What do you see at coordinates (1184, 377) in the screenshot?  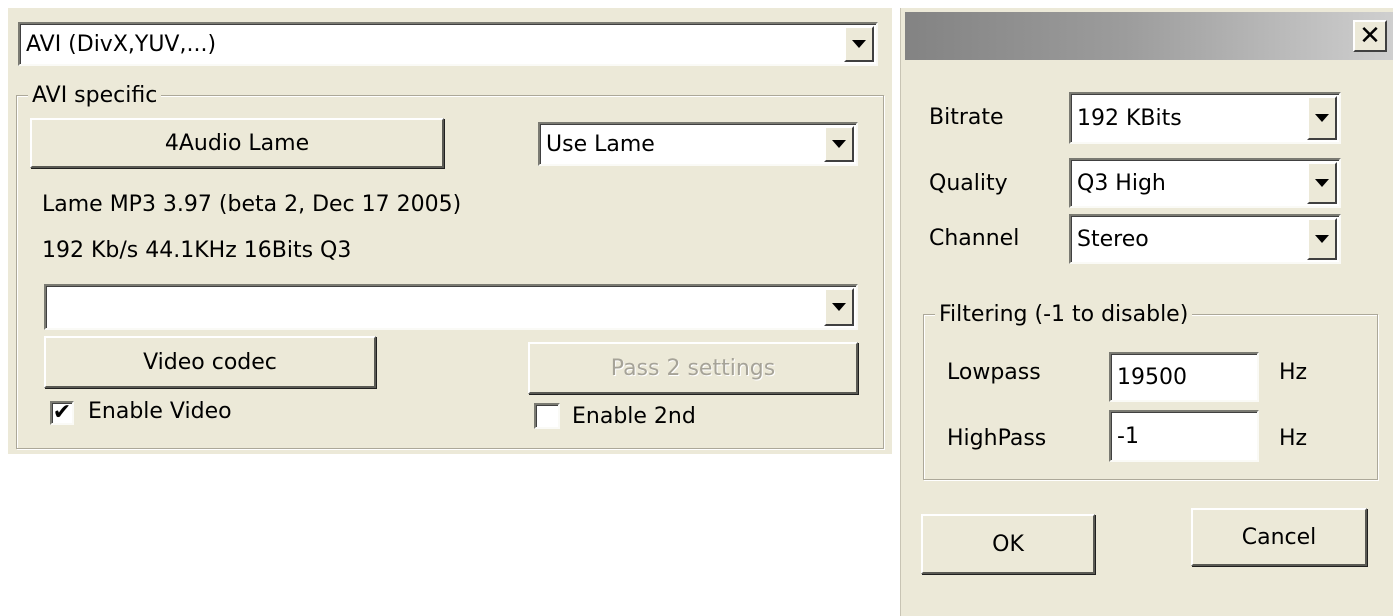 I see `lowpass-input: 19500` at bounding box center [1184, 377].